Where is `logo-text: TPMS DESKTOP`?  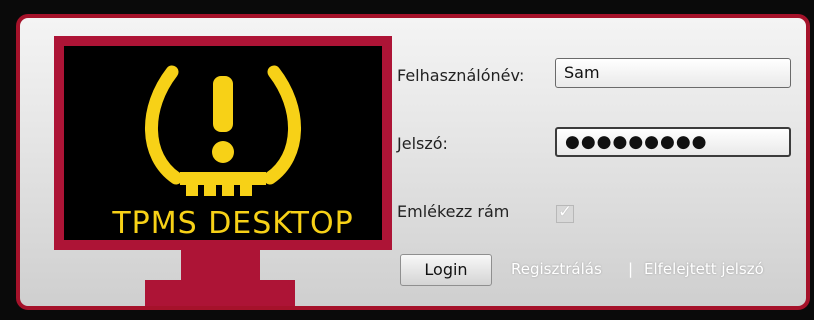
logo-text: TPMS DESKTOP is located at coordinates (233, 223).